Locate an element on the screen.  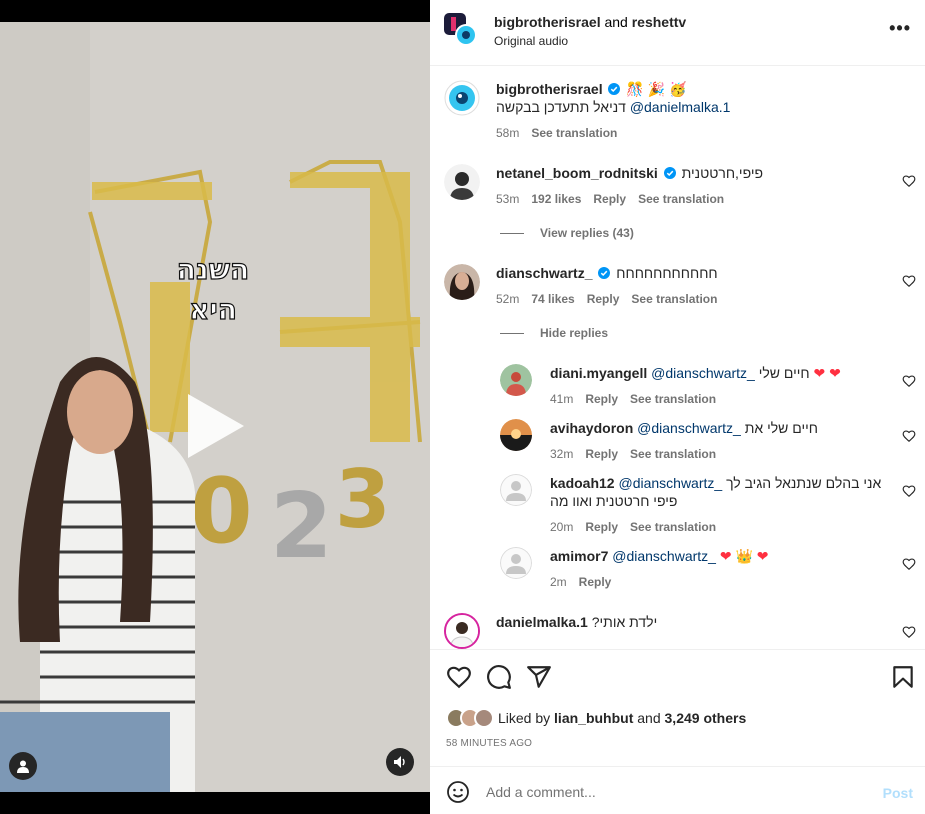
comment-username: dianschwartz_ is located at coordinates (544, 273).